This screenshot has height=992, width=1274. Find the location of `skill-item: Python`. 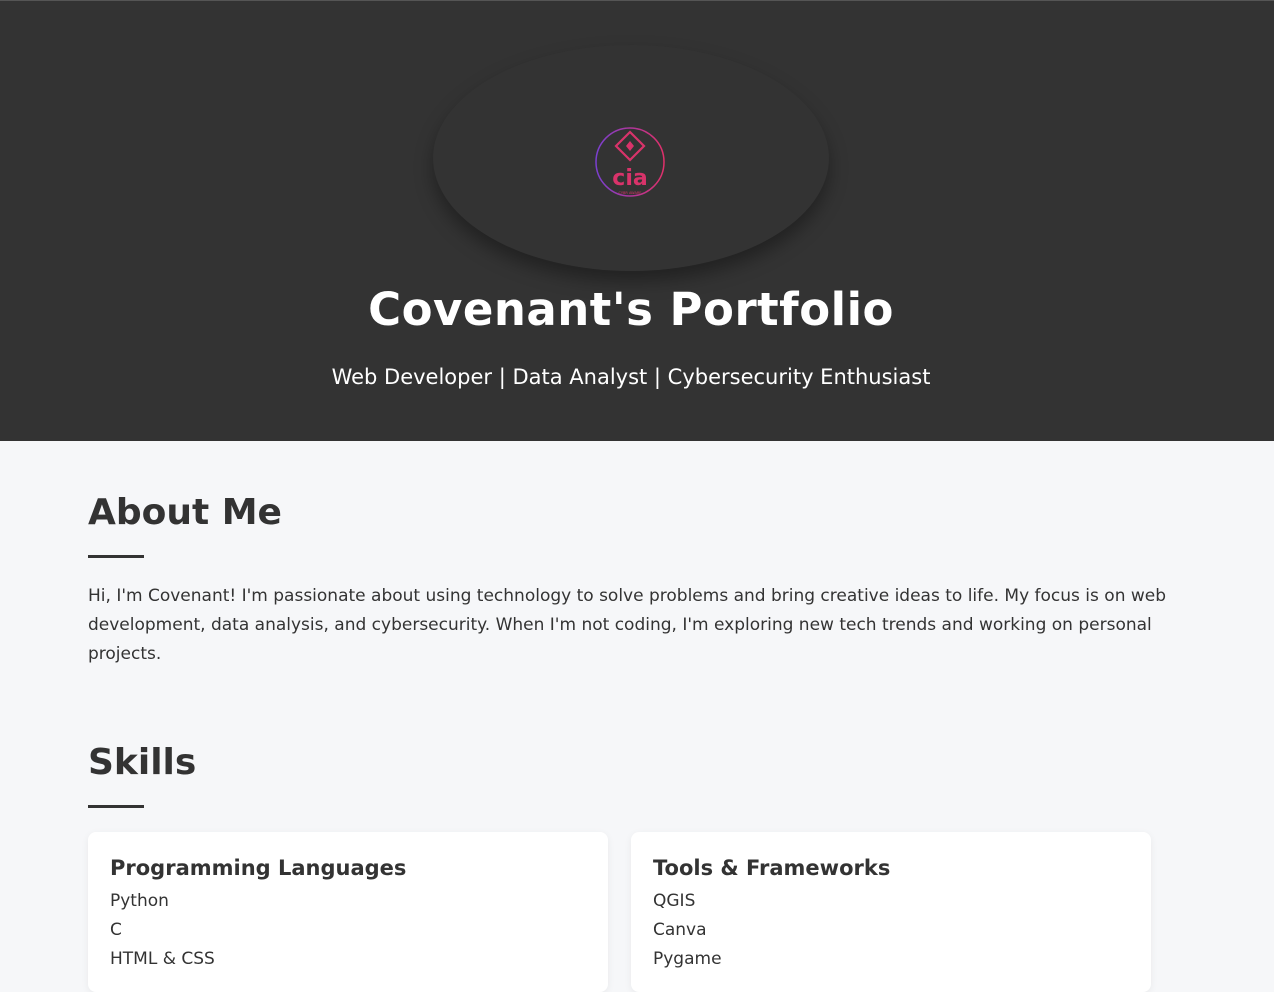

skill-item: Python is located at coordinates (139, 901).